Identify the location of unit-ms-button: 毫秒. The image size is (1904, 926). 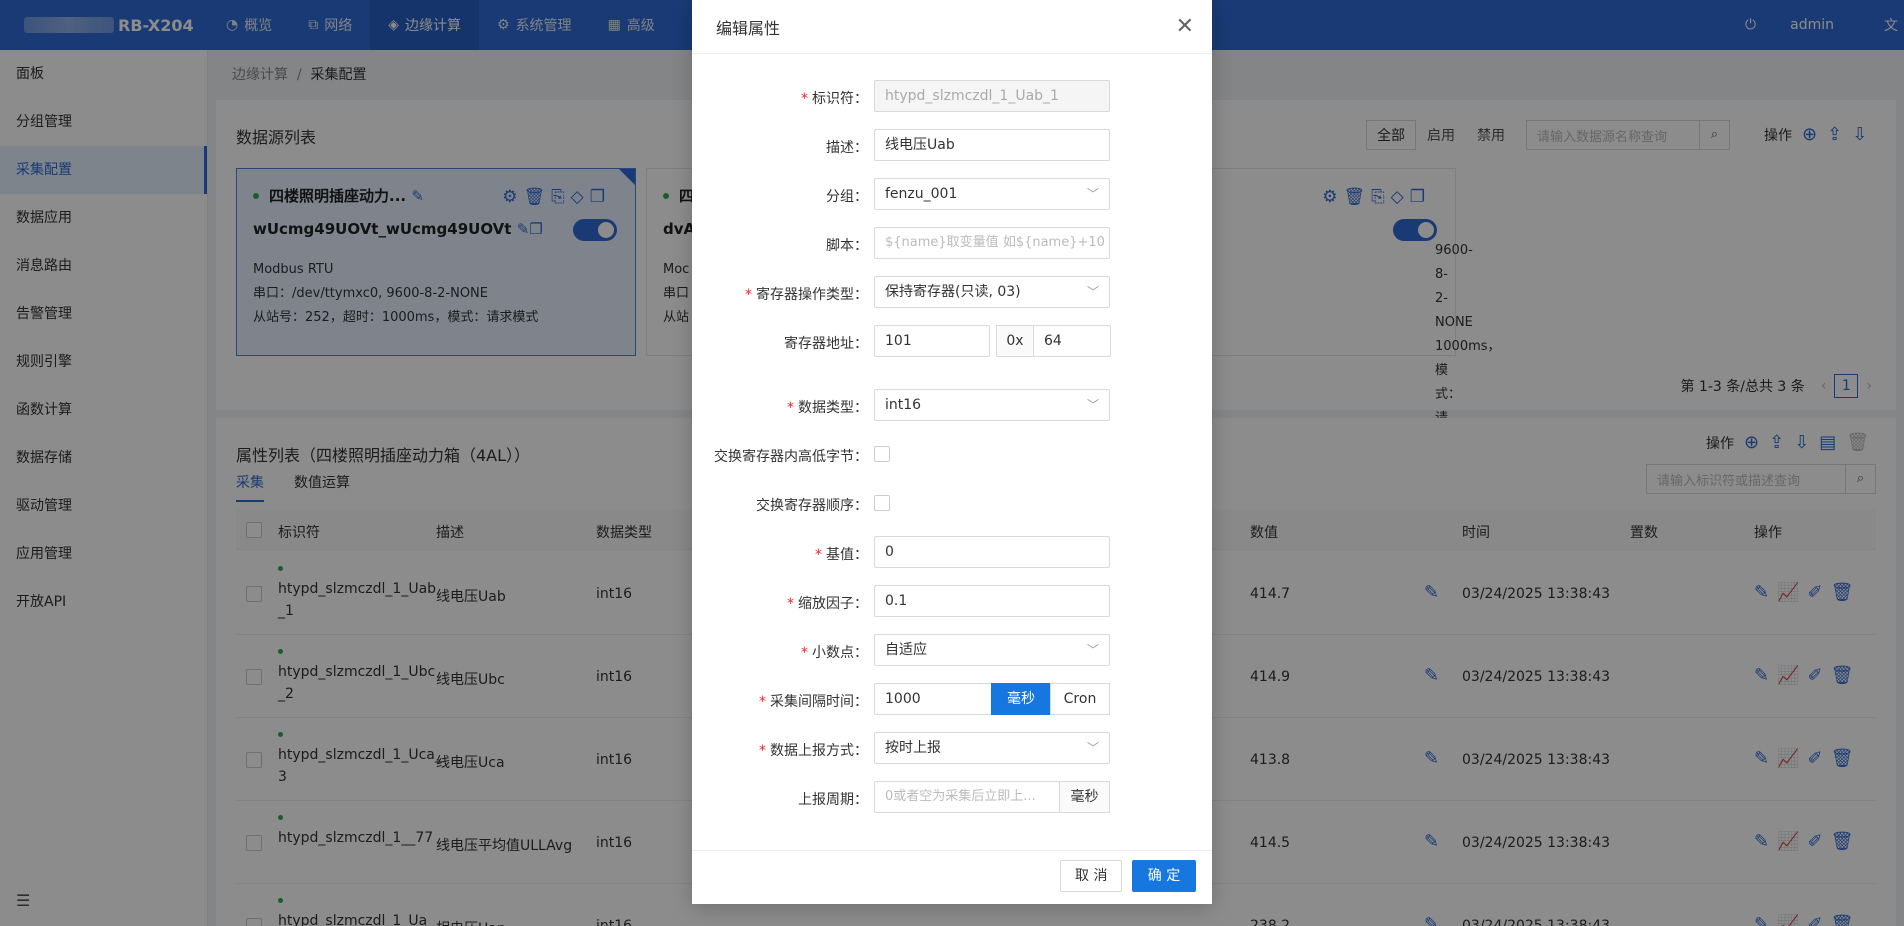
(1021, 699).